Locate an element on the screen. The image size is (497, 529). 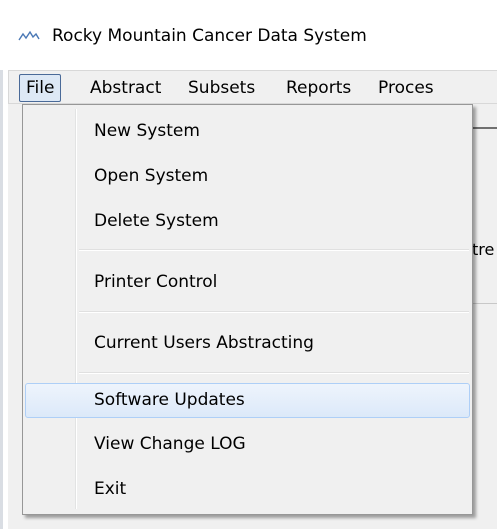
menu-item-printer-control: Printer Control is located at coordinates (247, 282).